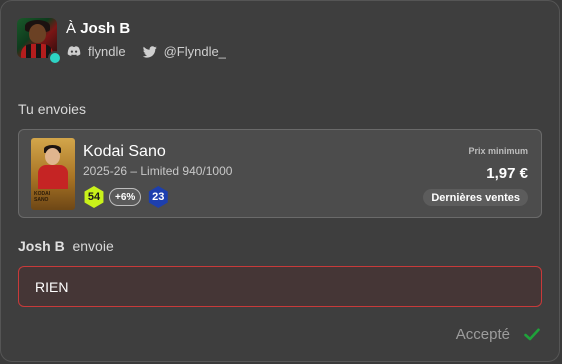 Image resolution: width=562 pixels, height=364 pixels. I want to click on recipient-heading: À Josh B, so click(98, 28).